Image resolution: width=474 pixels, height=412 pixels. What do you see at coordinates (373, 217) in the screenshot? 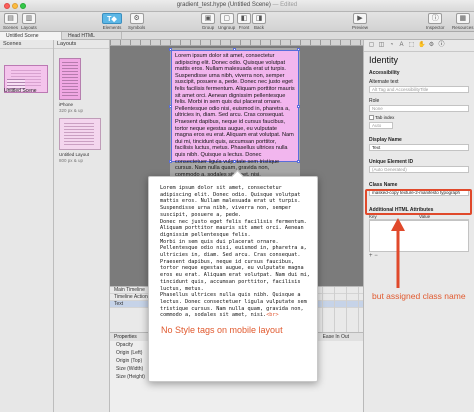
I see `key-column-header: Key` at bounding box center [373, 217].